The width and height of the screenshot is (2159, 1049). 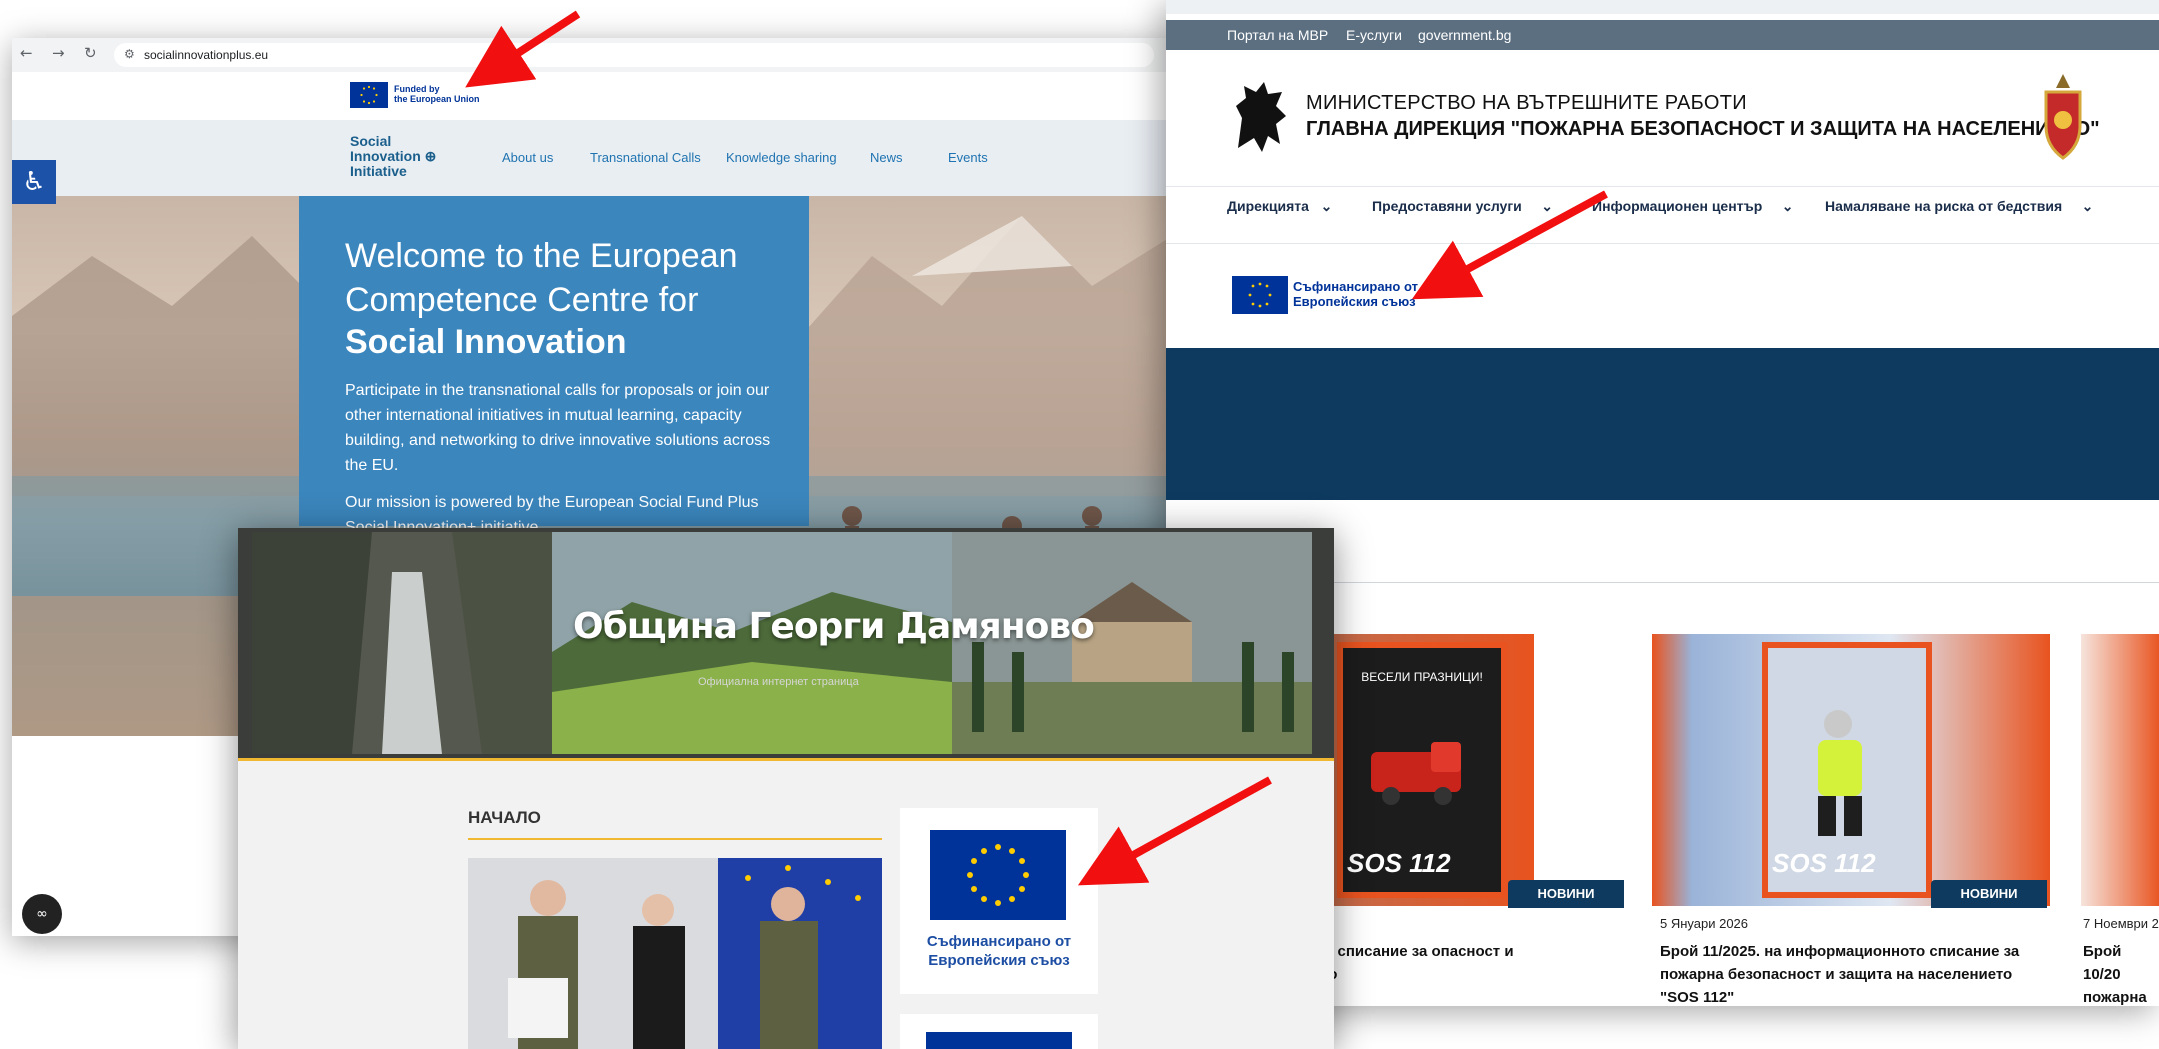 I want to click on arrow-to-mvr-cofunded, so click(x=1509, y=245).